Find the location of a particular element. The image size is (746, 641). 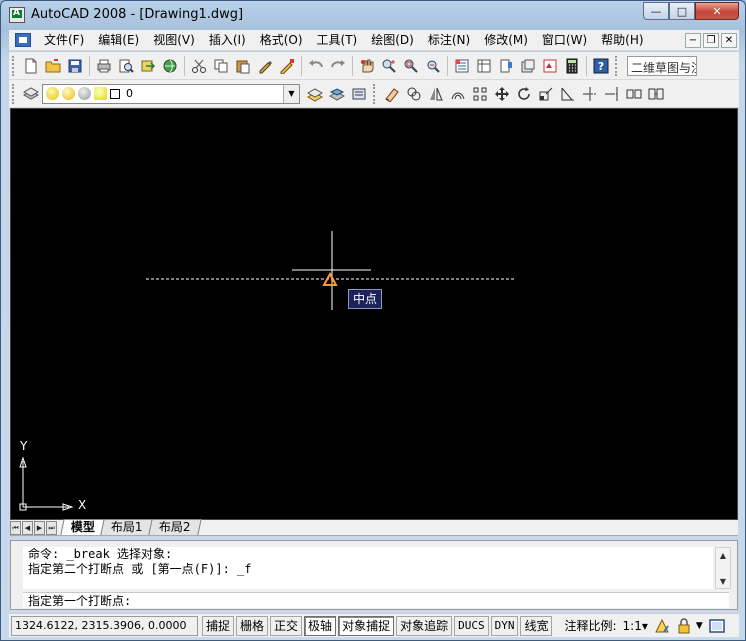

new-button is located at coordinates (31, 66).